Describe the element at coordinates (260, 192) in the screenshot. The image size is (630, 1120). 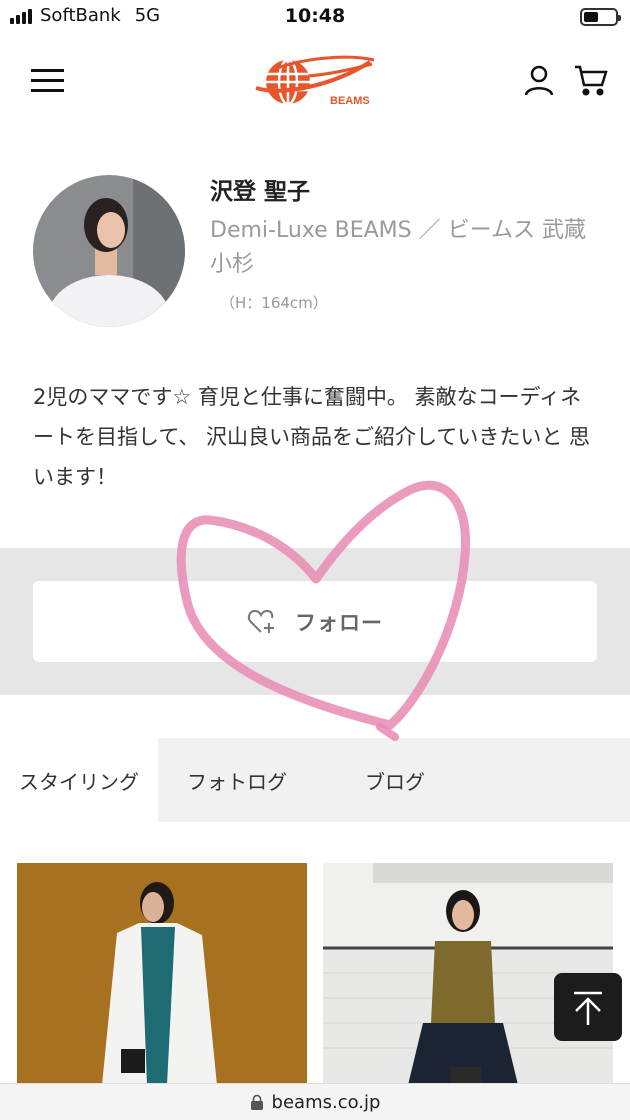
I see `profile-name: 沢登 聖子` at that location.